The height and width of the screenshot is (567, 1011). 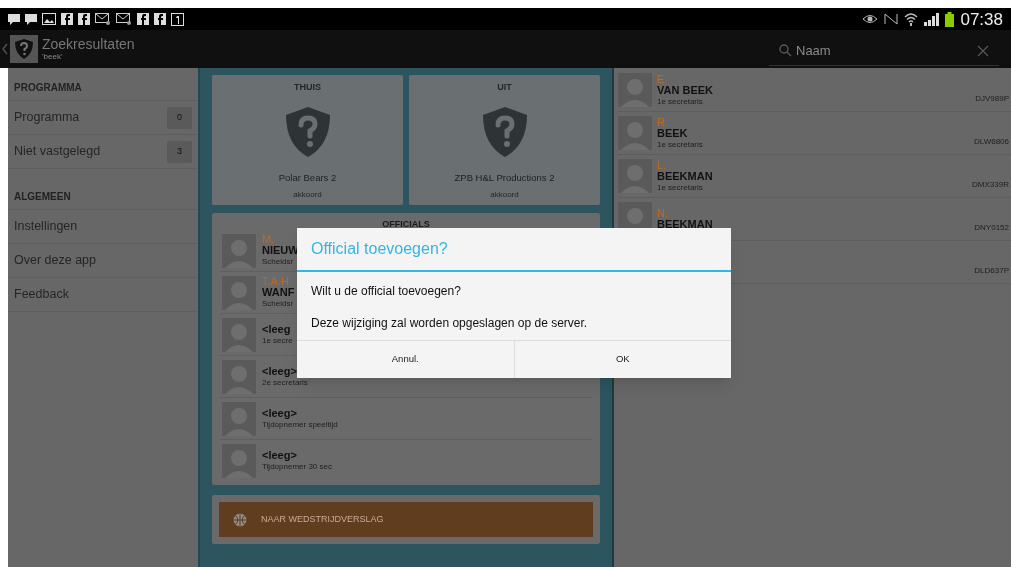 What do you see at coordinates (686, 90) in the screenshot?
I see `result-name: VAN BEEK` at bounding box center [686, 90].